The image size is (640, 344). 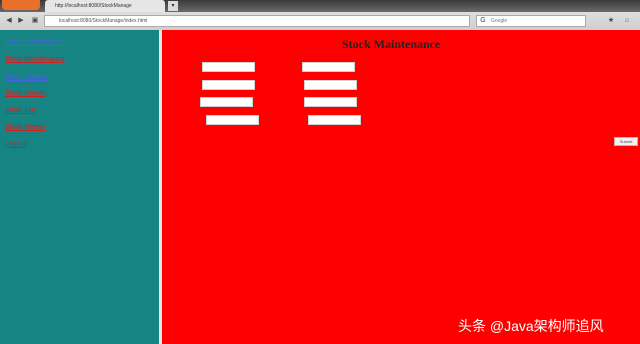 What do you see at coordinates (20, 110) in the screenshot?
I see `menu-link-stock-list: Stock List` at bounding box center [20, 110].